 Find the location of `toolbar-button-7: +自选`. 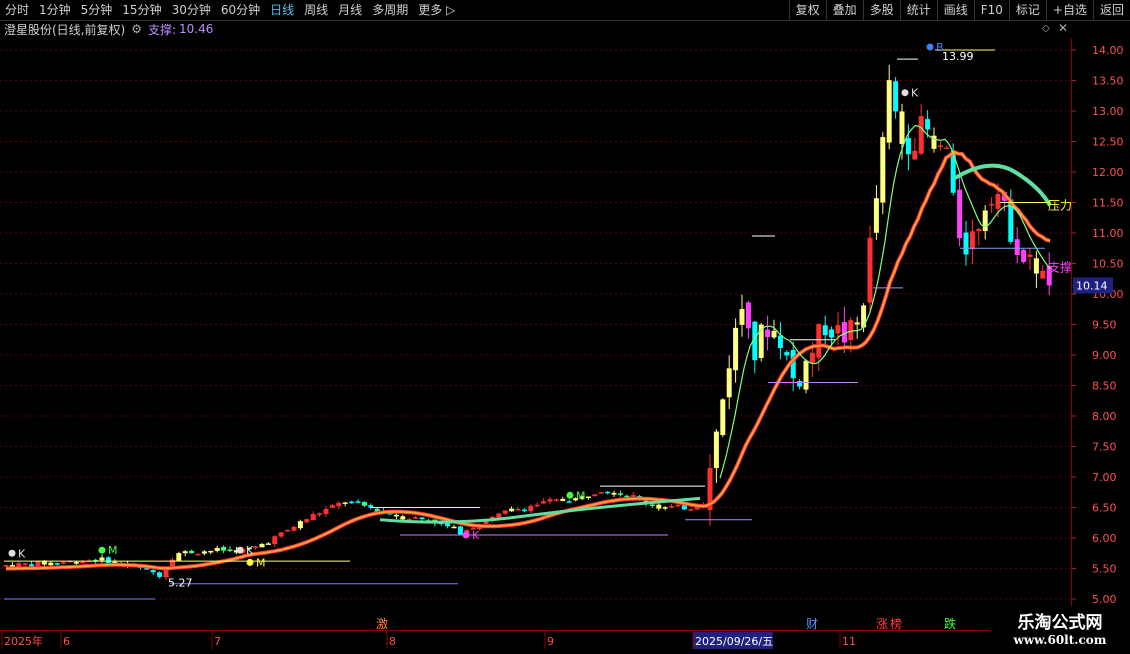

toolbar-button-7: +自选 is located at coordinates (1069, 10).